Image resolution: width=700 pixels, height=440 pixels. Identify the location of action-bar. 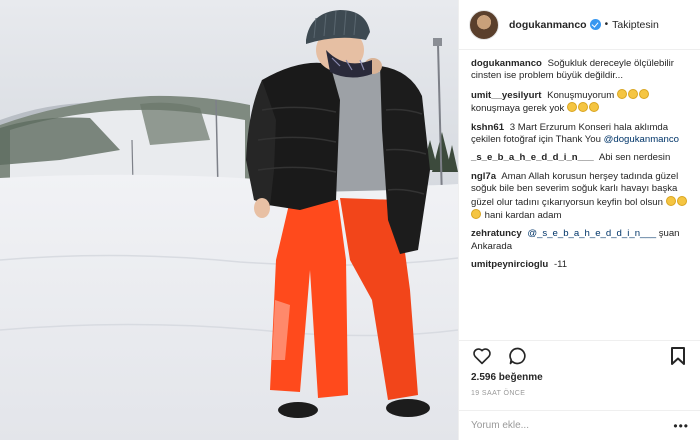
(579, 355).